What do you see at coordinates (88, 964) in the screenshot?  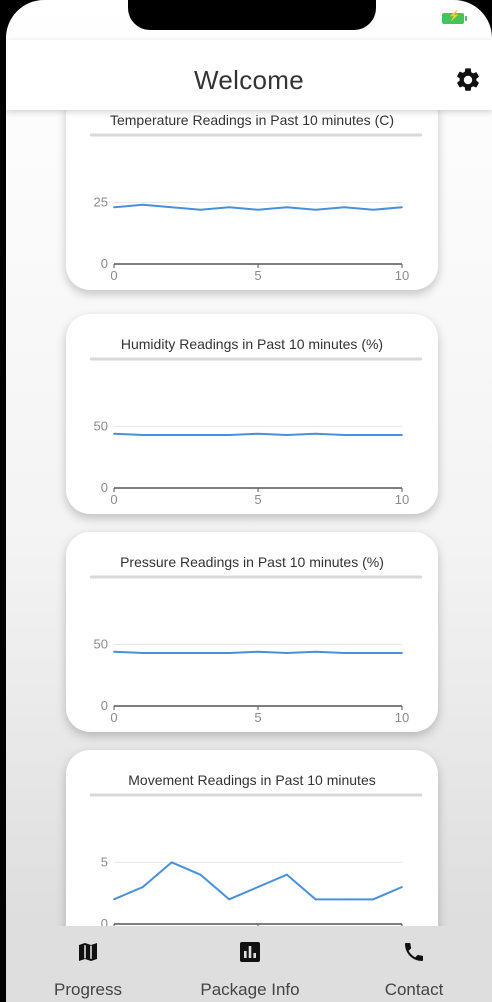 I see `nav-progress: Progress` at bounding box center [88, 964].